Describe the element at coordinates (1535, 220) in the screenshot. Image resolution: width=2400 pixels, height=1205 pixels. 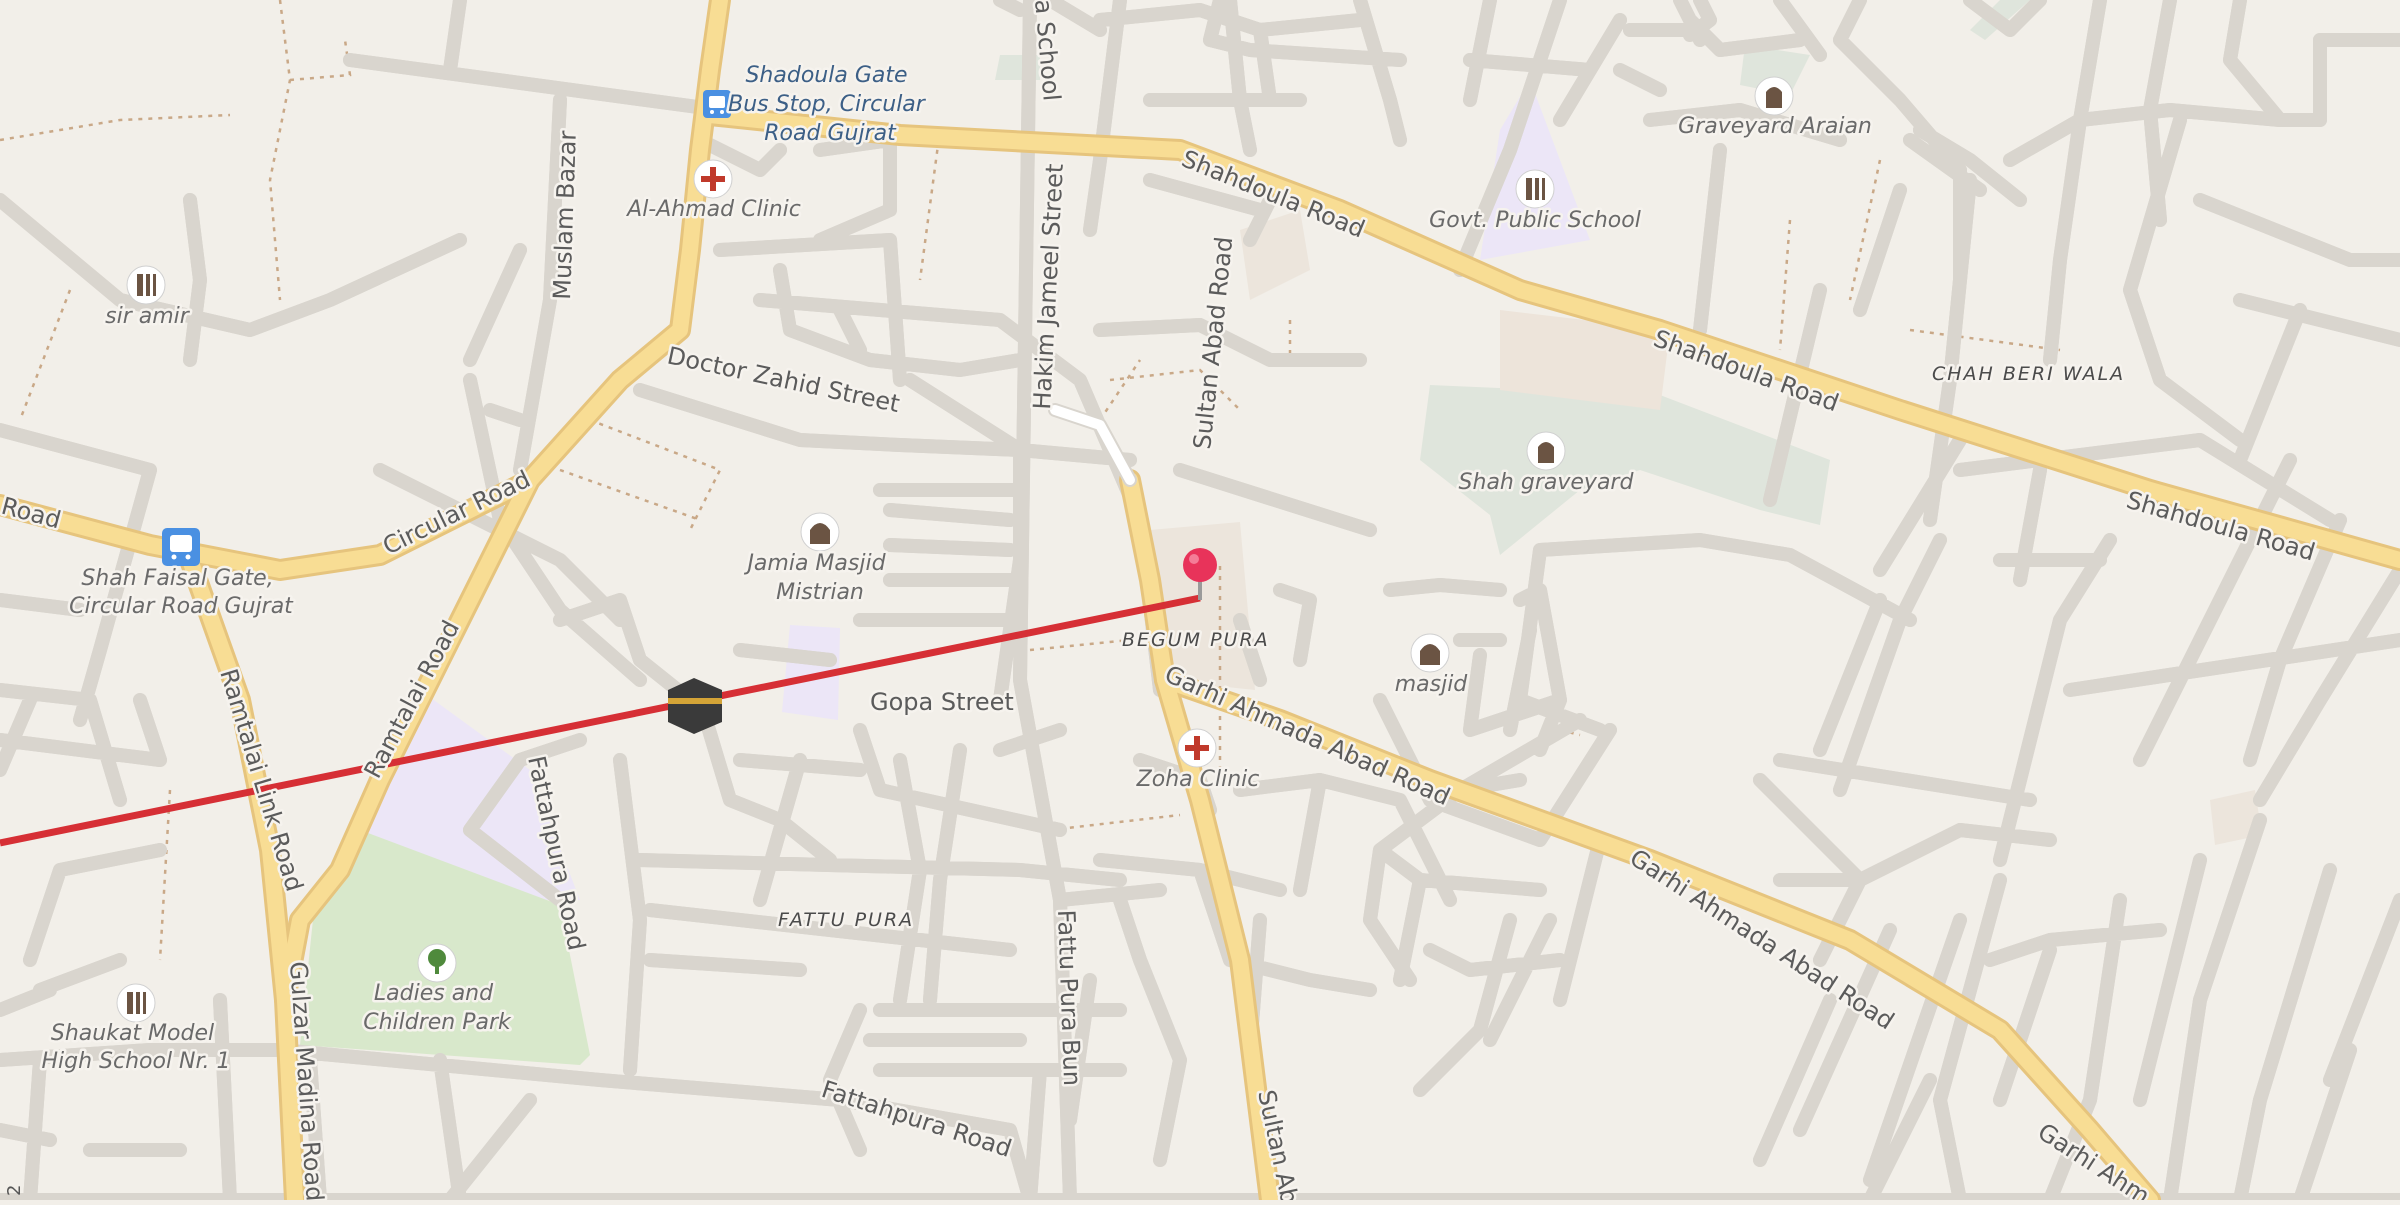
I see `poi-label-govt-public-school: Govt. Public School` at that location.